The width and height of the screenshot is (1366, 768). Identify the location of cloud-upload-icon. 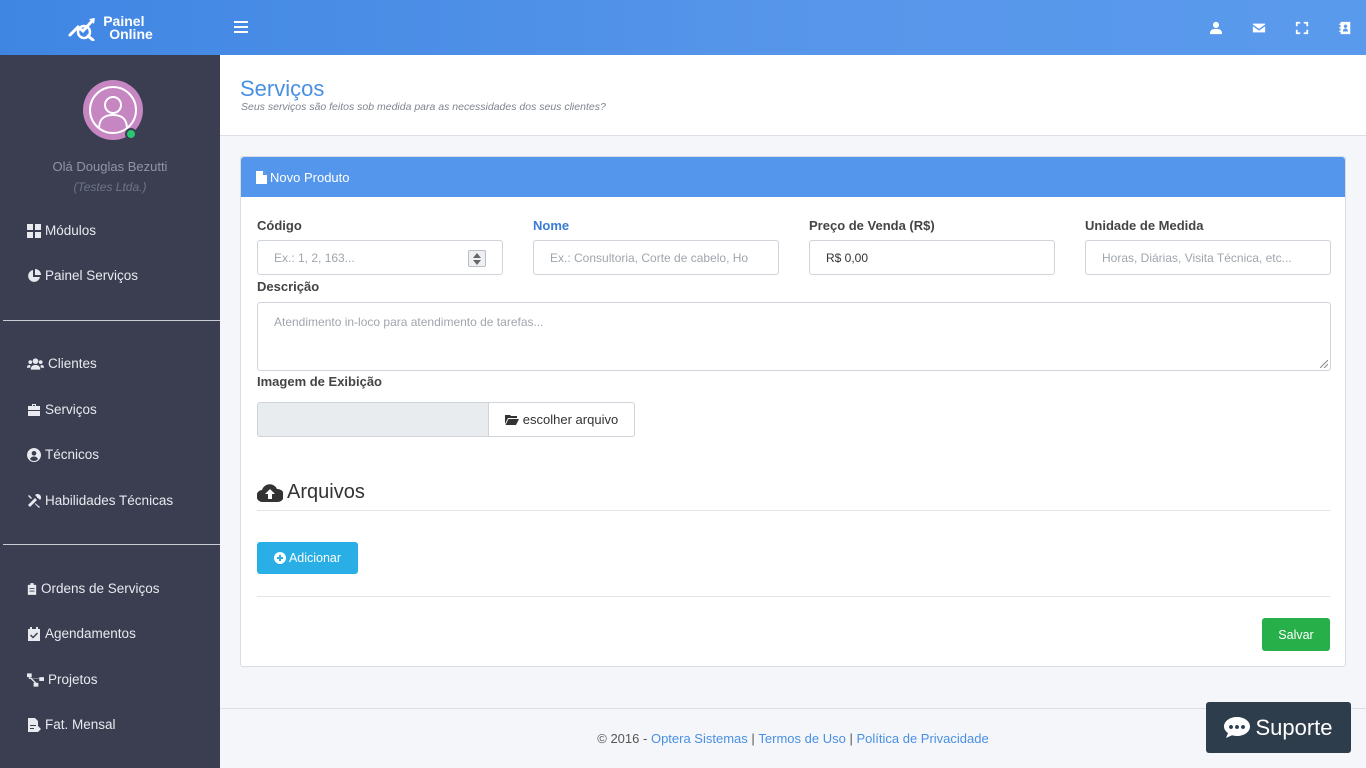
(270, 492).